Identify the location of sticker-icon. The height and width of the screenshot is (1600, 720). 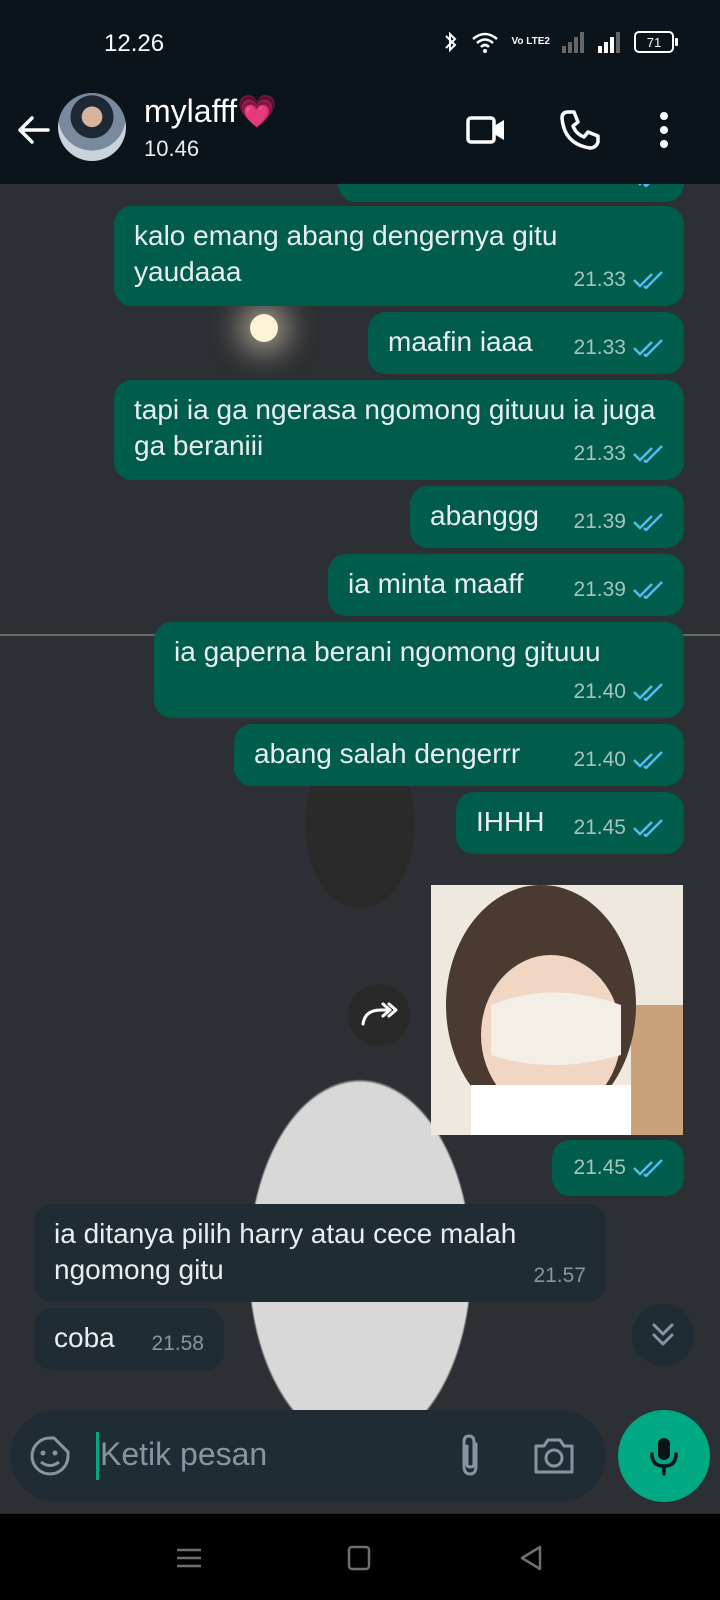
(50, 1456).